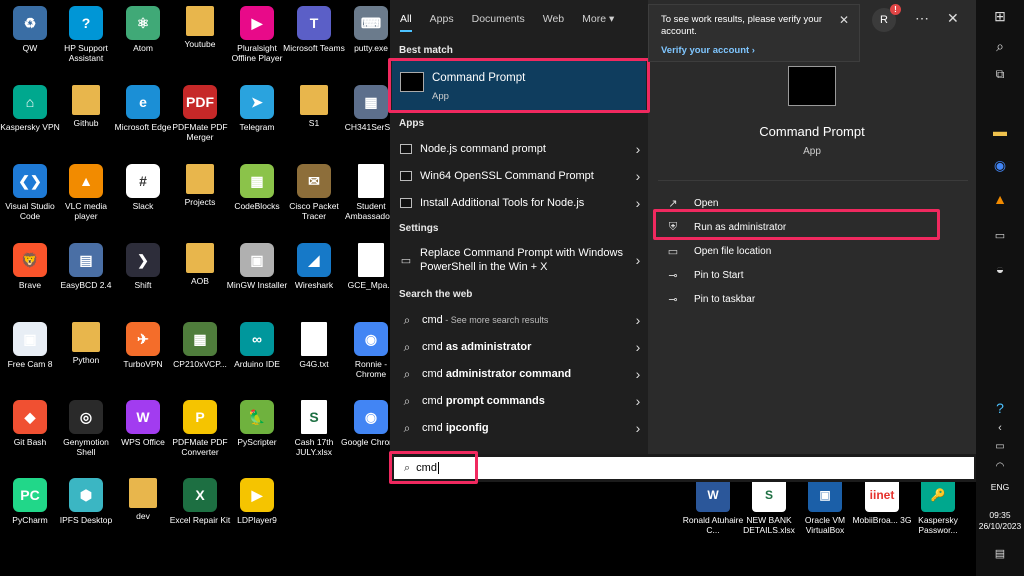 The height and width of the screenshot is (576, 1024). What do you see at coordinates (30, 339) in the screenshot?
I see `freecam-icon: ▣` at bounding box center [30, 339].